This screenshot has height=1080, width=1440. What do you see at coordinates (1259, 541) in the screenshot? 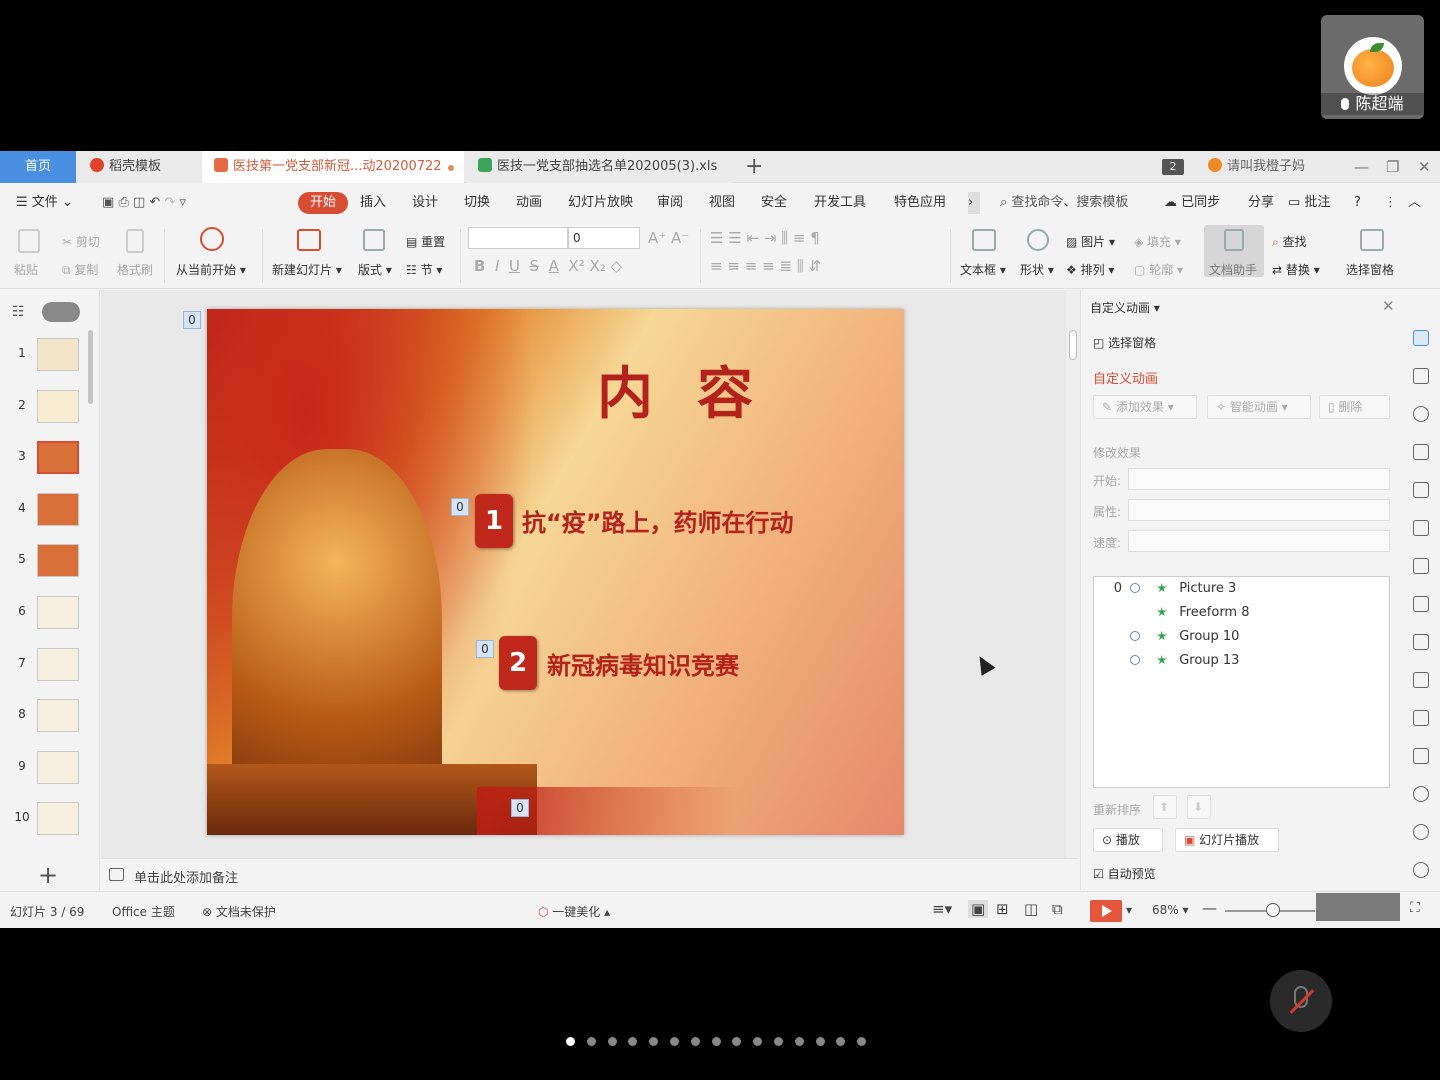
I see `speed-select` at bounding box center [1259, 541].